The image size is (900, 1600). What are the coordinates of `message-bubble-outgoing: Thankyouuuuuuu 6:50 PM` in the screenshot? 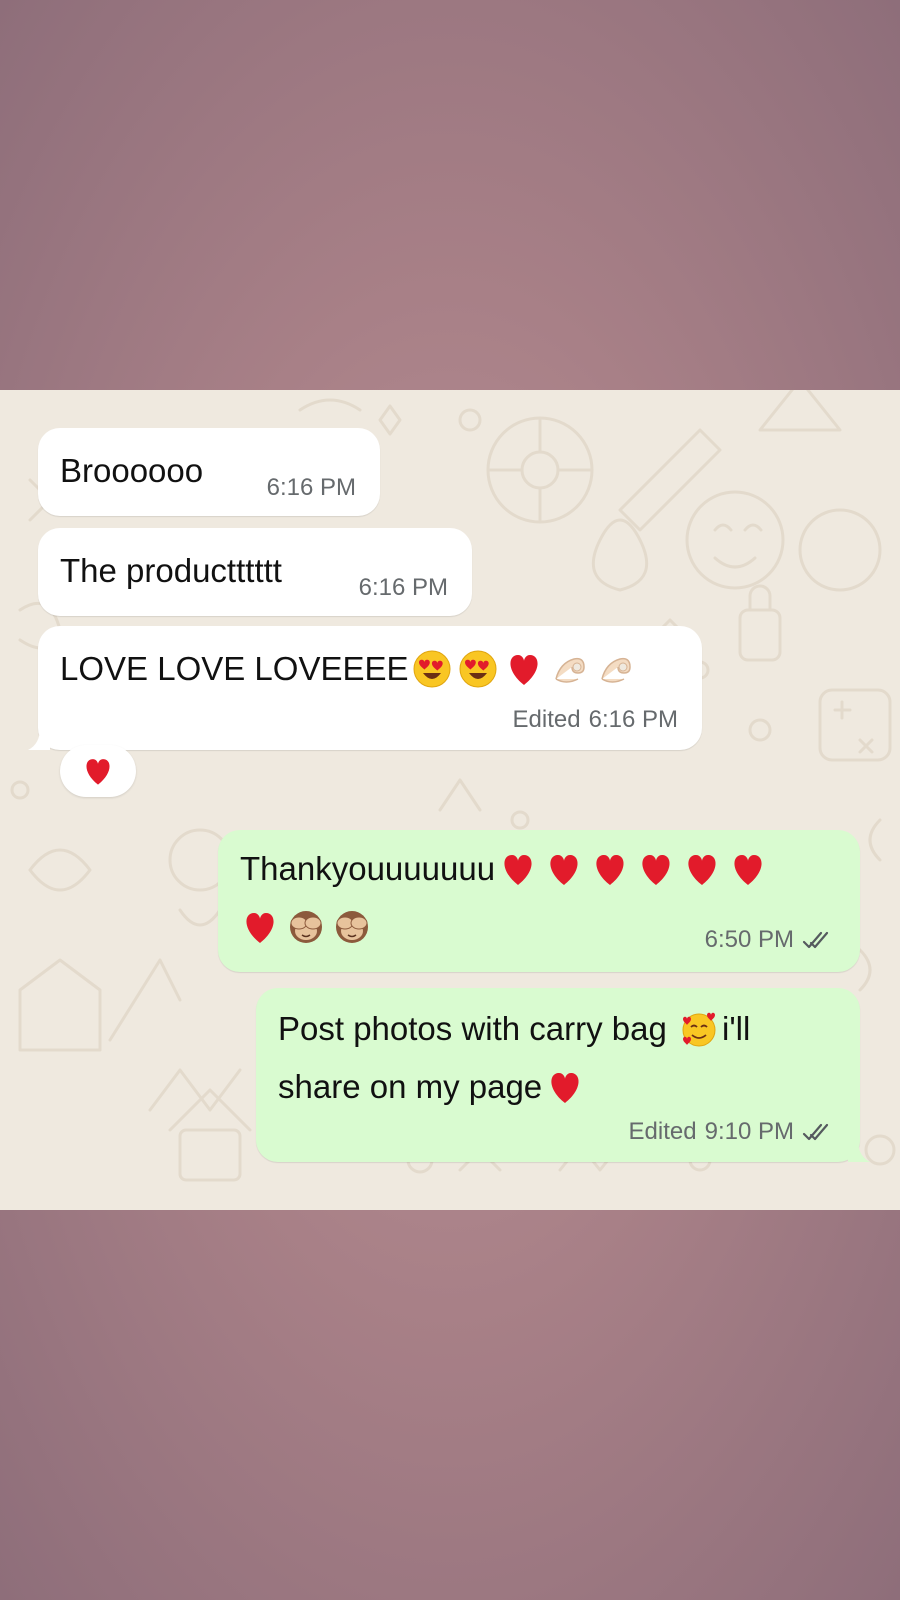 It's located at (539, 901).